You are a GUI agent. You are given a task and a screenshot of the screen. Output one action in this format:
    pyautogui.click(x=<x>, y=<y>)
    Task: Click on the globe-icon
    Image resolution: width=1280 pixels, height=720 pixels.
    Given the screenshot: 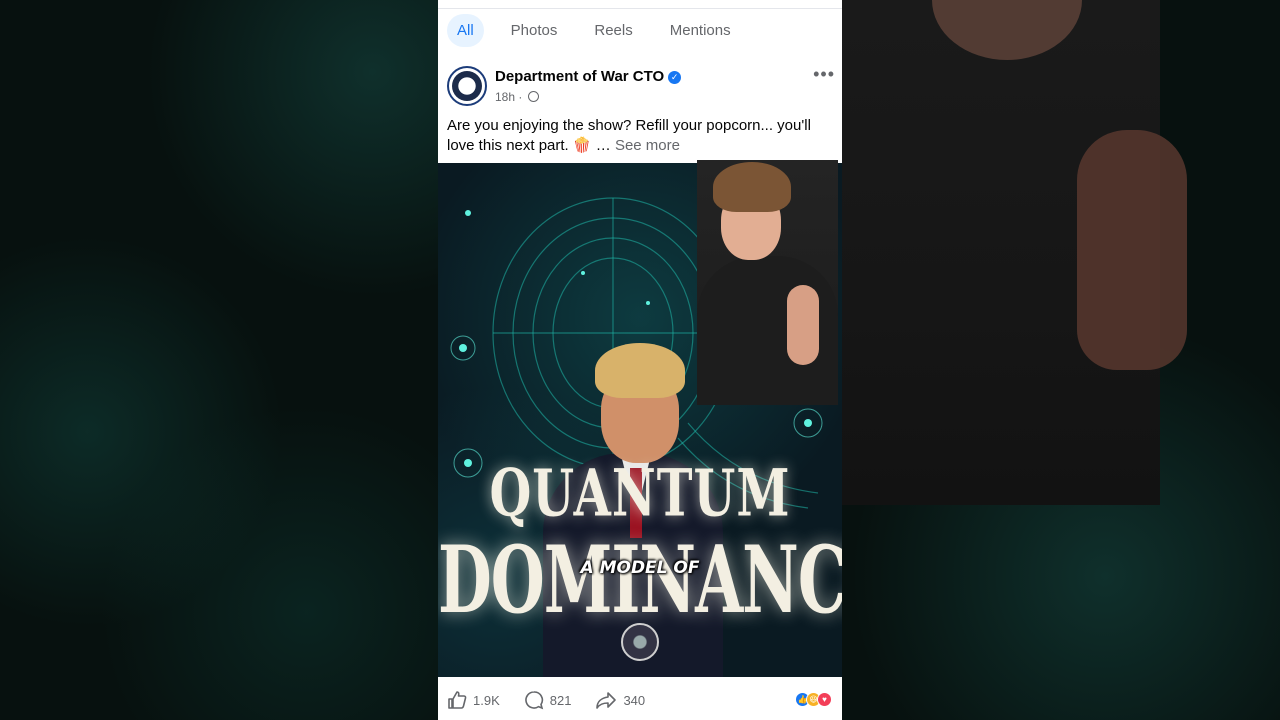 What is the action you would take?
    pyautogui.click(x=533, y=96)
    